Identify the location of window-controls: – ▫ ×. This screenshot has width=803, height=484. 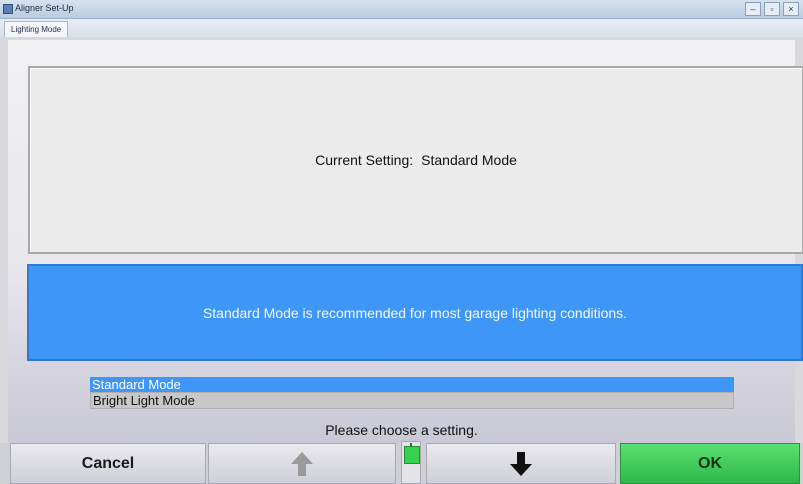
(772, 9).